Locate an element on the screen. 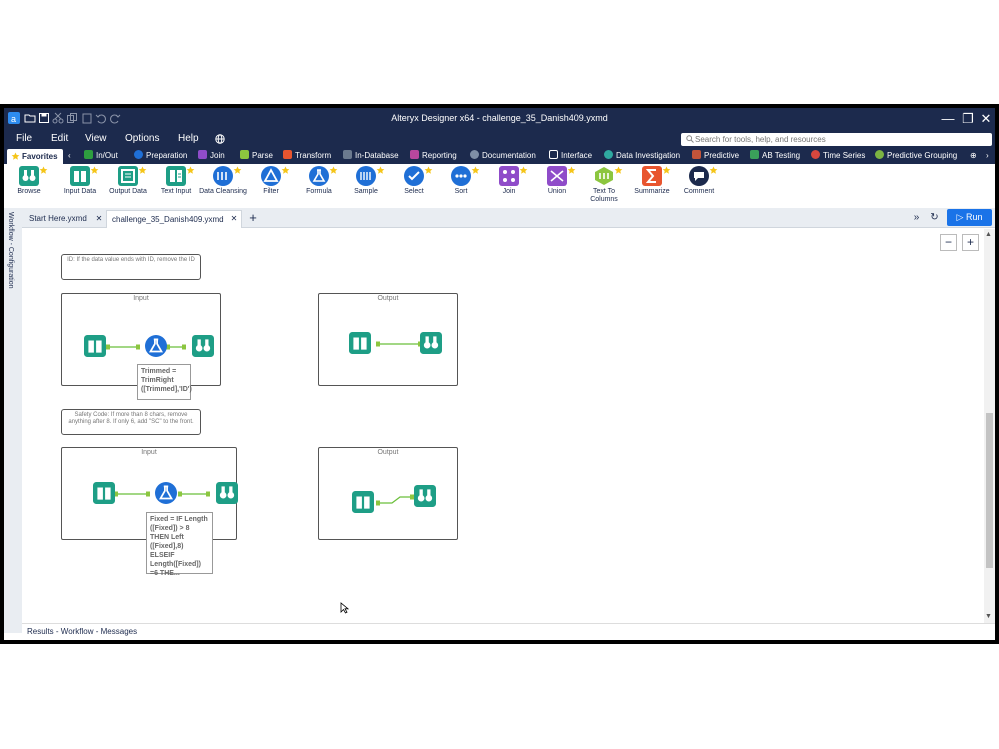  tool-label: Text Input is located at coordinates (176, 191).